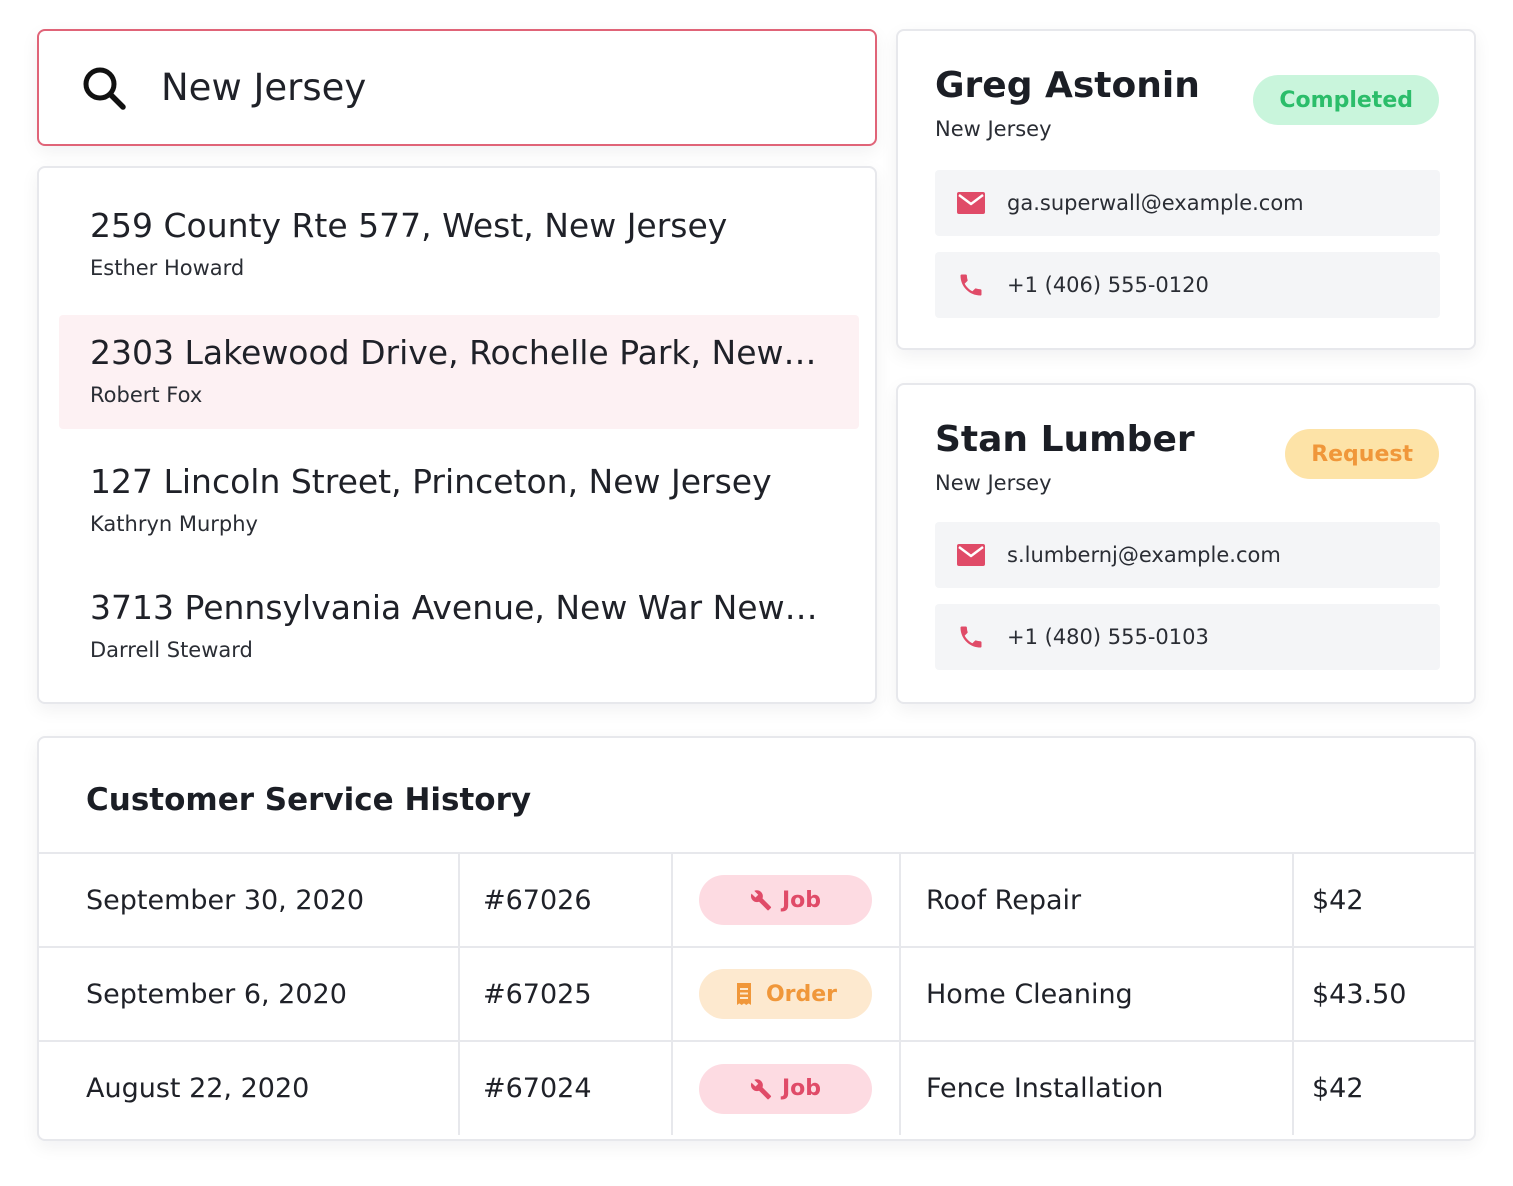  I want to click on contact-email: s.lumbernj@example.com, so click(1144, 555).